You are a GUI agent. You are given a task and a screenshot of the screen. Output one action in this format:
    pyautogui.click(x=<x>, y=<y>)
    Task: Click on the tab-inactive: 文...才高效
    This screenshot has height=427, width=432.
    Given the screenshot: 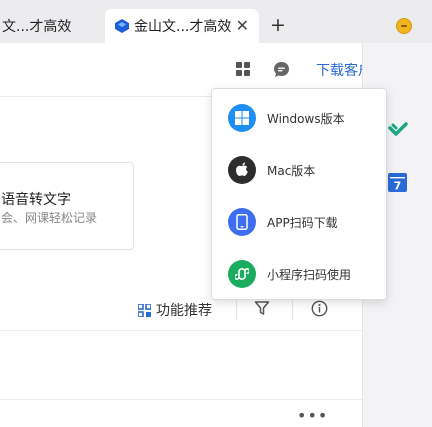 What is the action you would take?
    pyautogui.click(x=53, y=26)
    